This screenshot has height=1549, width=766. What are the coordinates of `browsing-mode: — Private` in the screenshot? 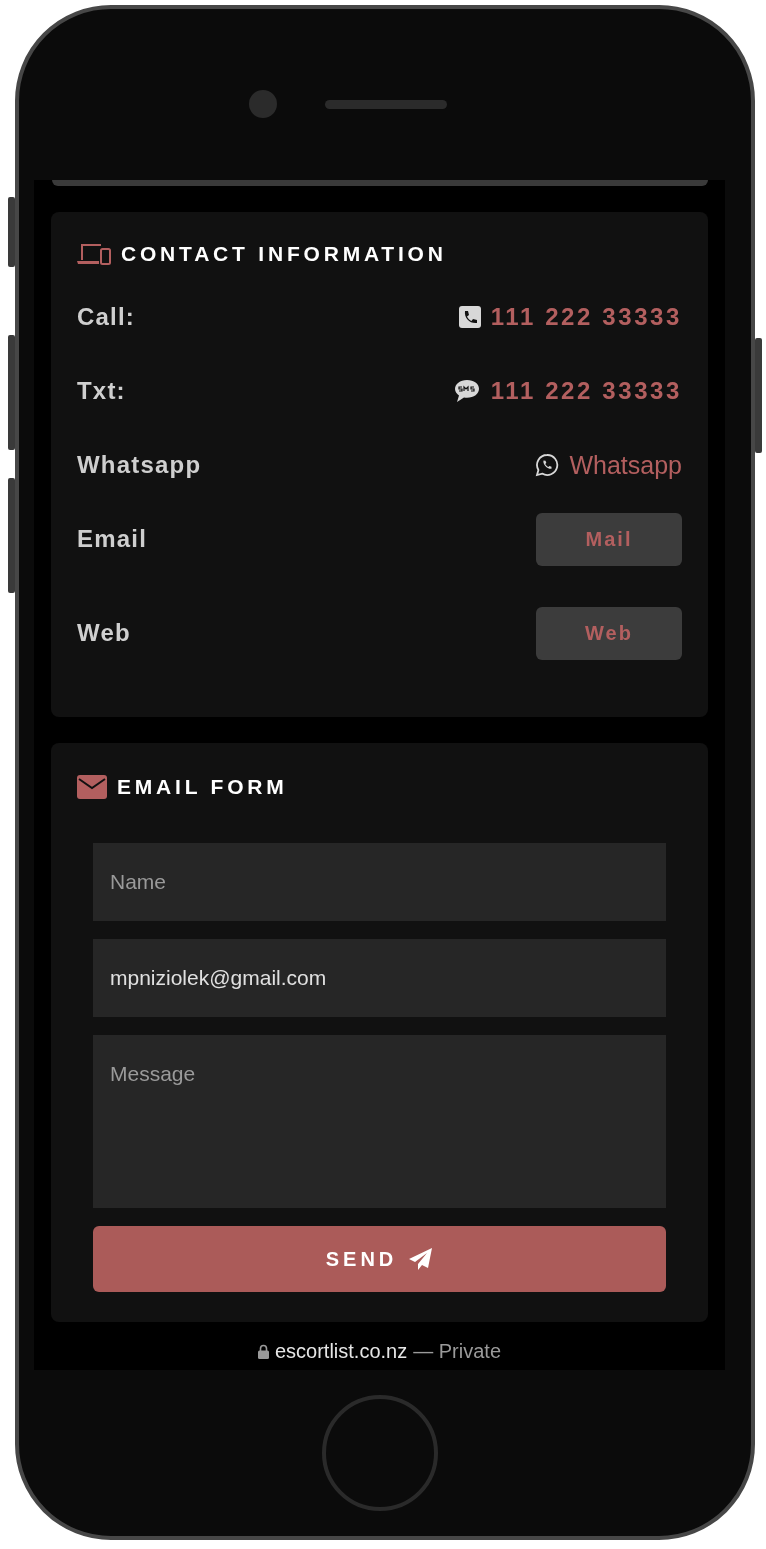 It's located at (457, 1351).